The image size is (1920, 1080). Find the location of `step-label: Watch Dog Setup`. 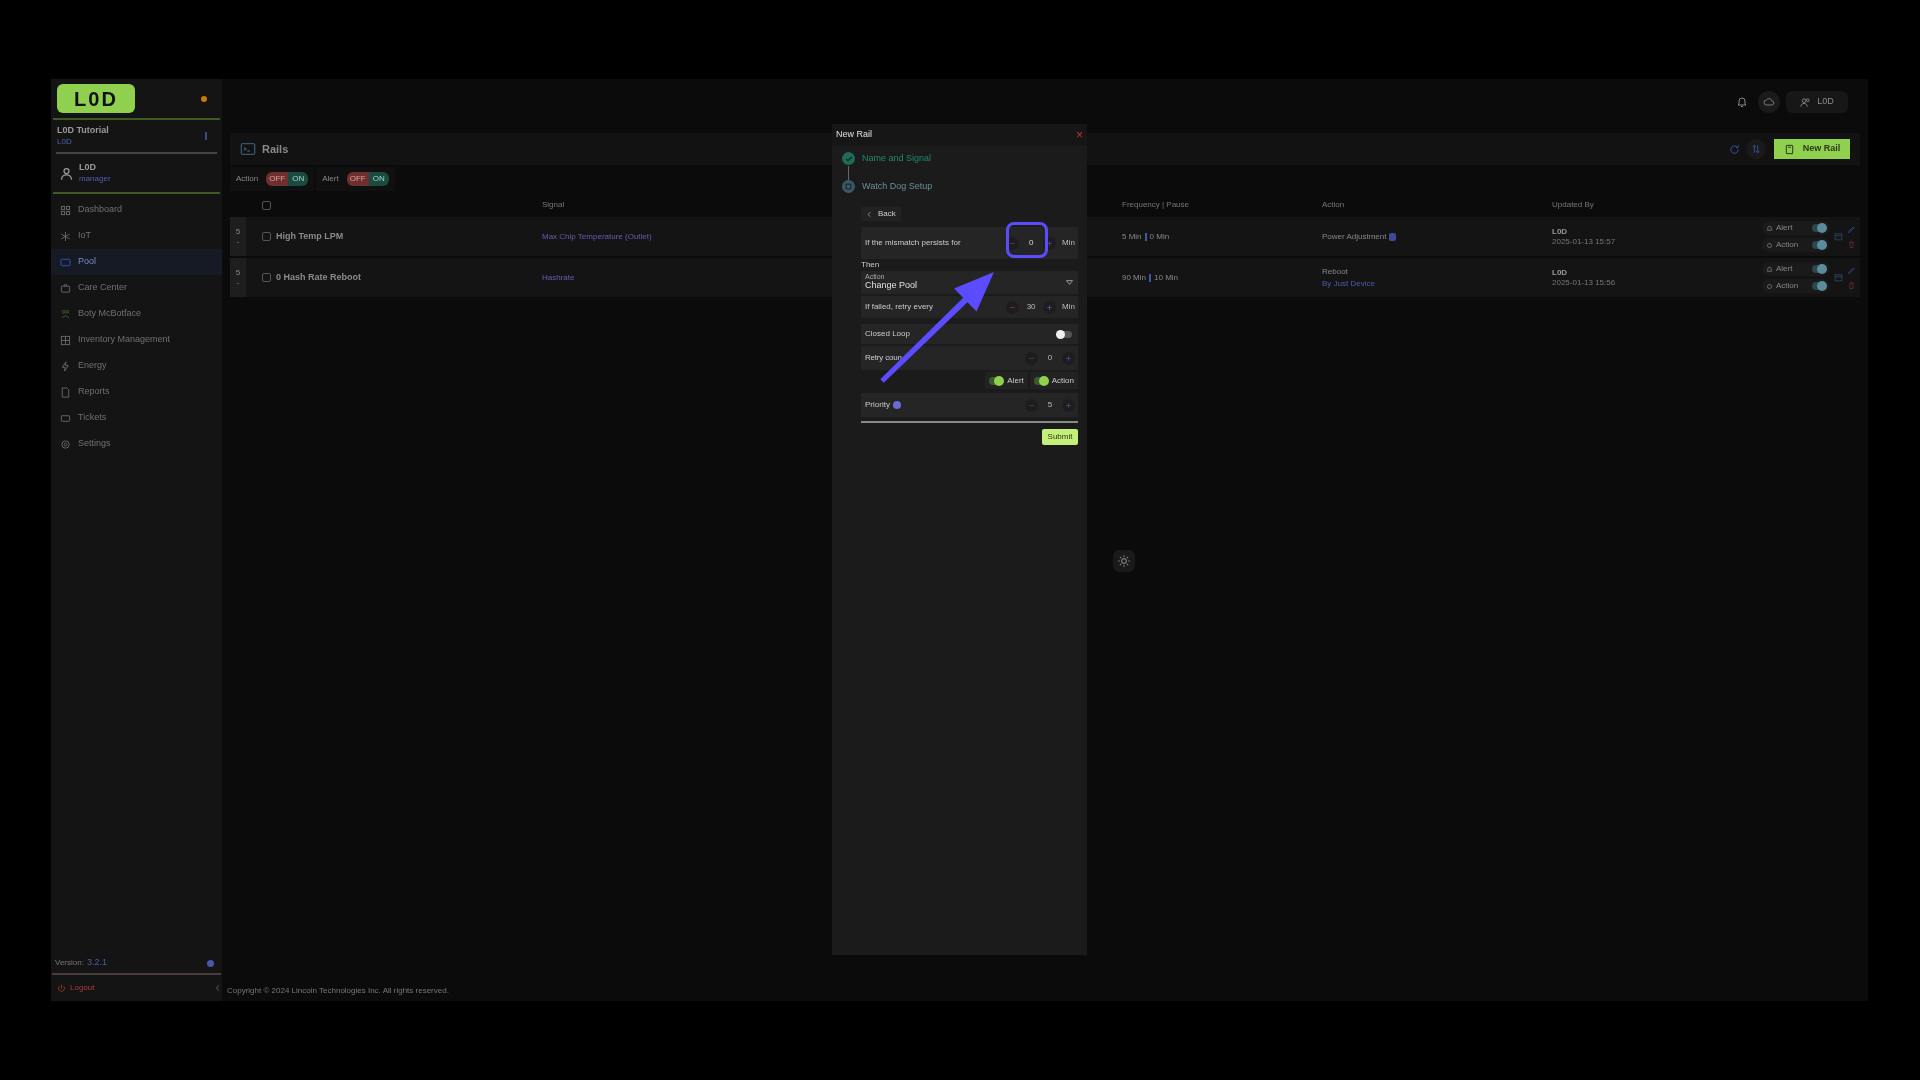

step-label: Watch Dog Setup is located at coordinates (897, 186).